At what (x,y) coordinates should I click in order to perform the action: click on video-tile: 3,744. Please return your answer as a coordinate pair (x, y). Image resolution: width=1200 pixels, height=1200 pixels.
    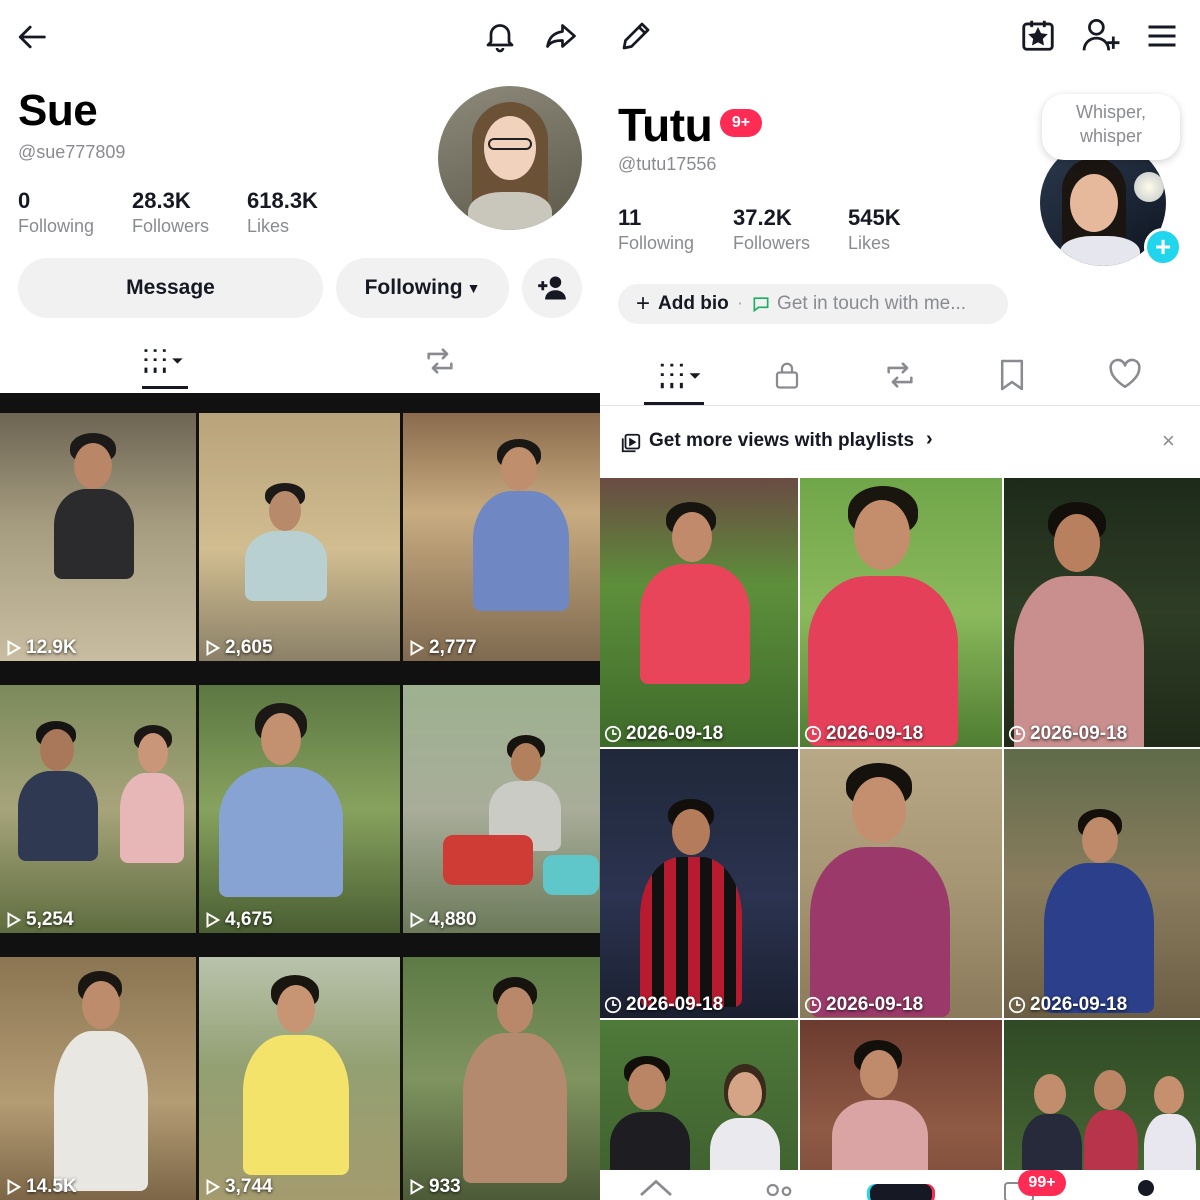
    Looking at the image, I should click on (299, 1078).